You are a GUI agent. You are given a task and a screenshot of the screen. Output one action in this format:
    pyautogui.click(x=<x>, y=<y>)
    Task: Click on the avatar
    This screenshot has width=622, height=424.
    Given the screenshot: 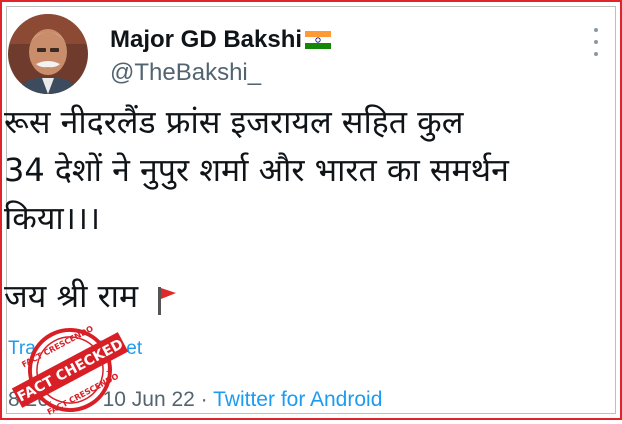 What is the action you would take?
    pyautogui.click(x=48, y=54)
    